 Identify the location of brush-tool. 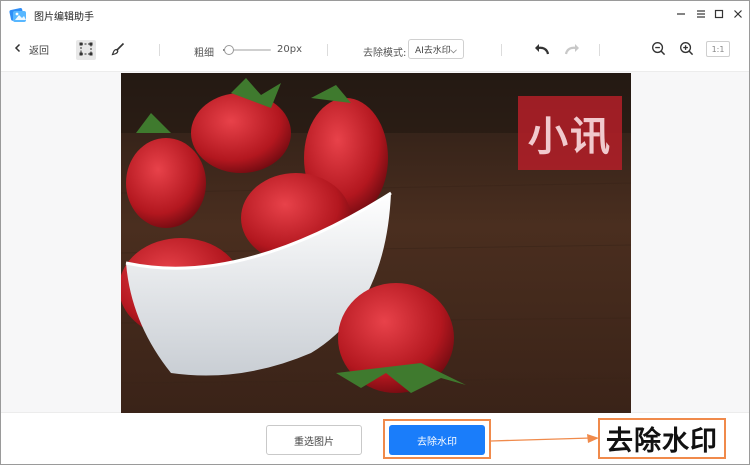
(118, 50).